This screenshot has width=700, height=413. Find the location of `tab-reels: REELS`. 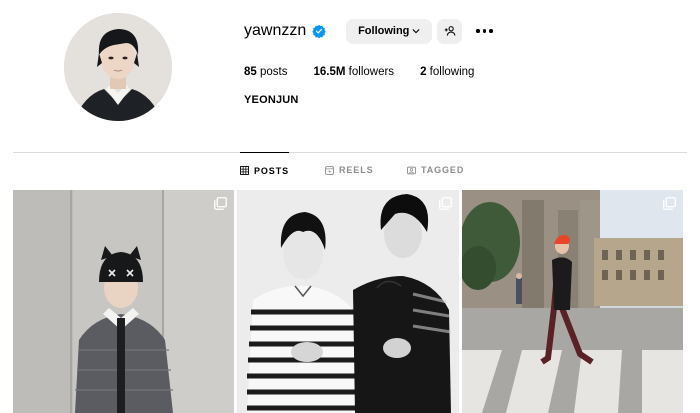

tab-reels: REELS is located at coordinates (349, 170).